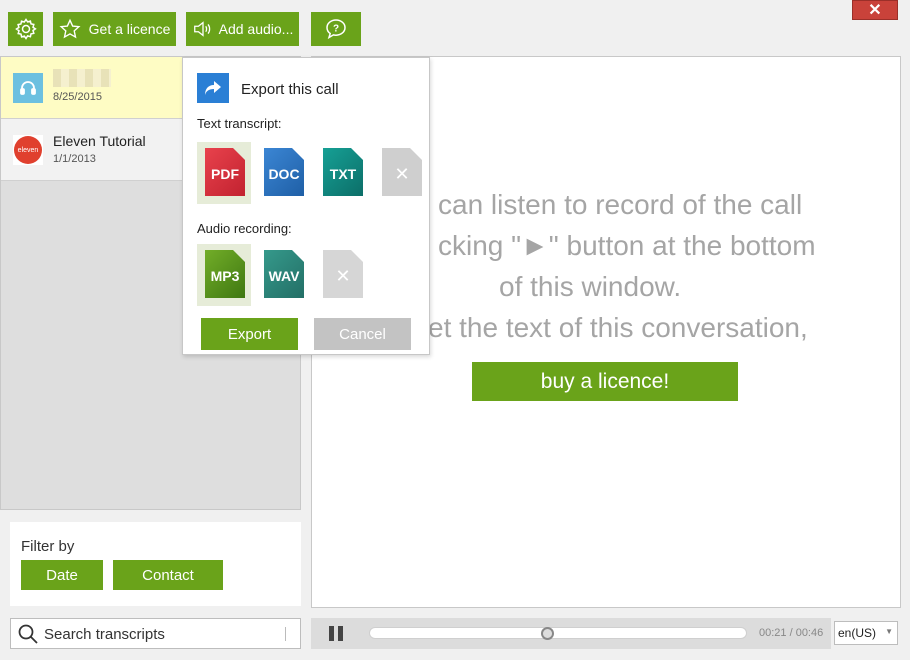  What do you see at coordinates (343, 172) in the screenshot?
I see `txt-format-icon: TXT` at bounding box center [343, 172].